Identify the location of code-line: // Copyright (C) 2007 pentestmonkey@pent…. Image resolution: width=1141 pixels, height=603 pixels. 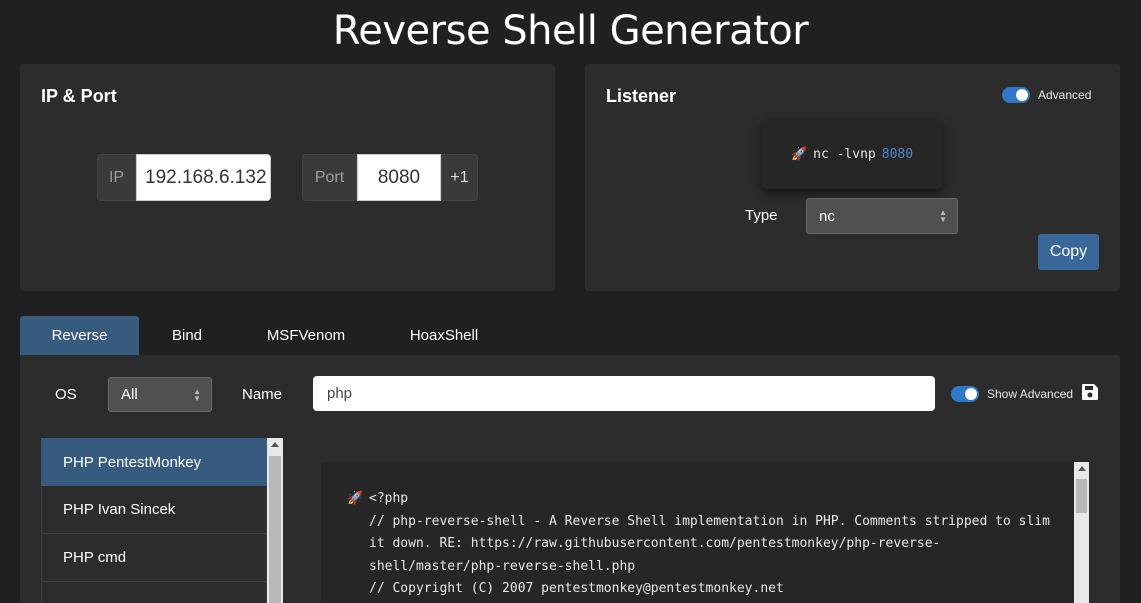
(576, 588).